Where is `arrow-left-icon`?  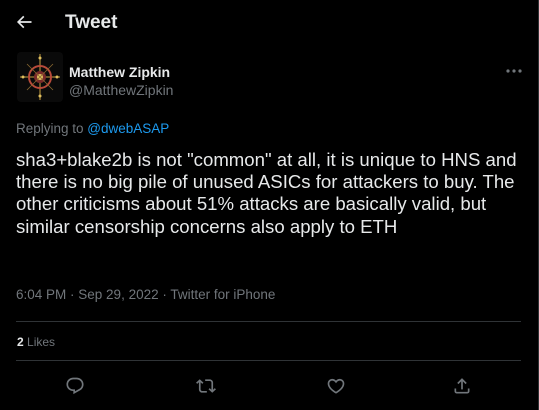
arrow-left-icon is located at coordinates (24, 22).